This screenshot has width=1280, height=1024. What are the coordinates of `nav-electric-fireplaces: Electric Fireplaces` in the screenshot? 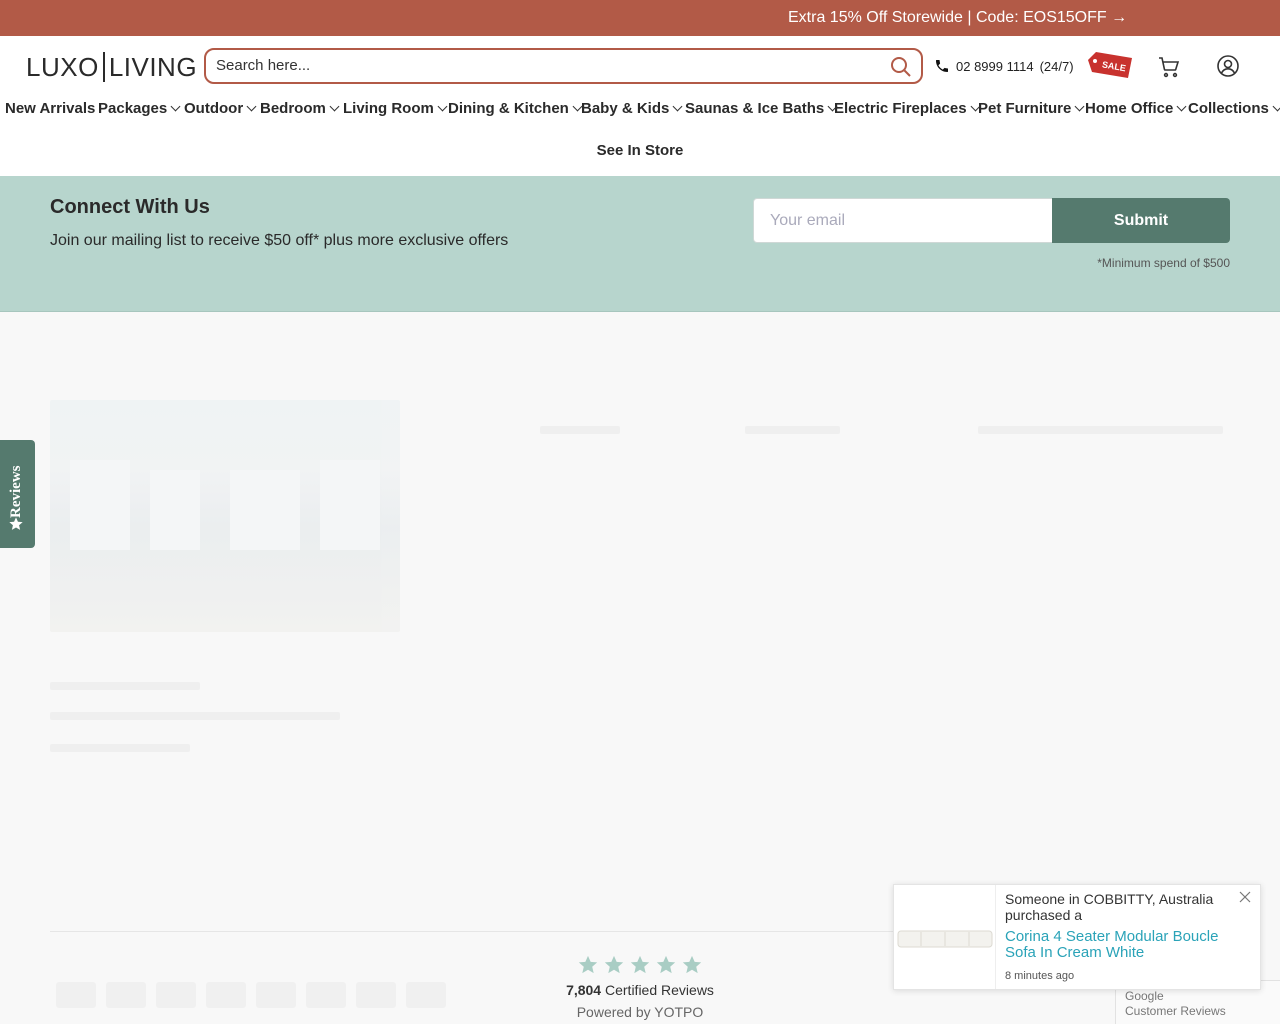 It's located at (907, 108).